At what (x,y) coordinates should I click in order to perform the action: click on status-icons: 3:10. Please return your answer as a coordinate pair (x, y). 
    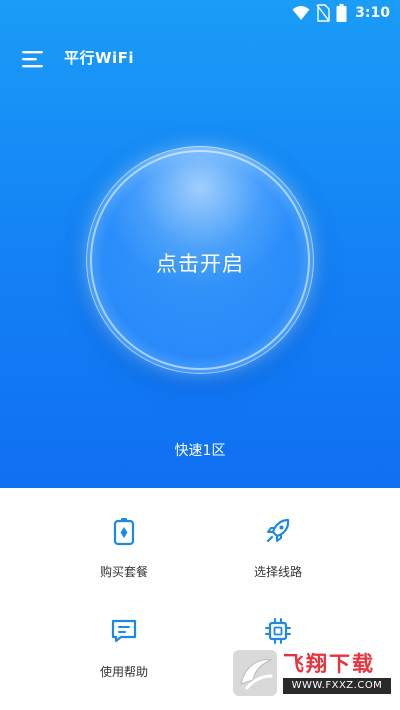
    Looking at the image, I should click on (341, 13).